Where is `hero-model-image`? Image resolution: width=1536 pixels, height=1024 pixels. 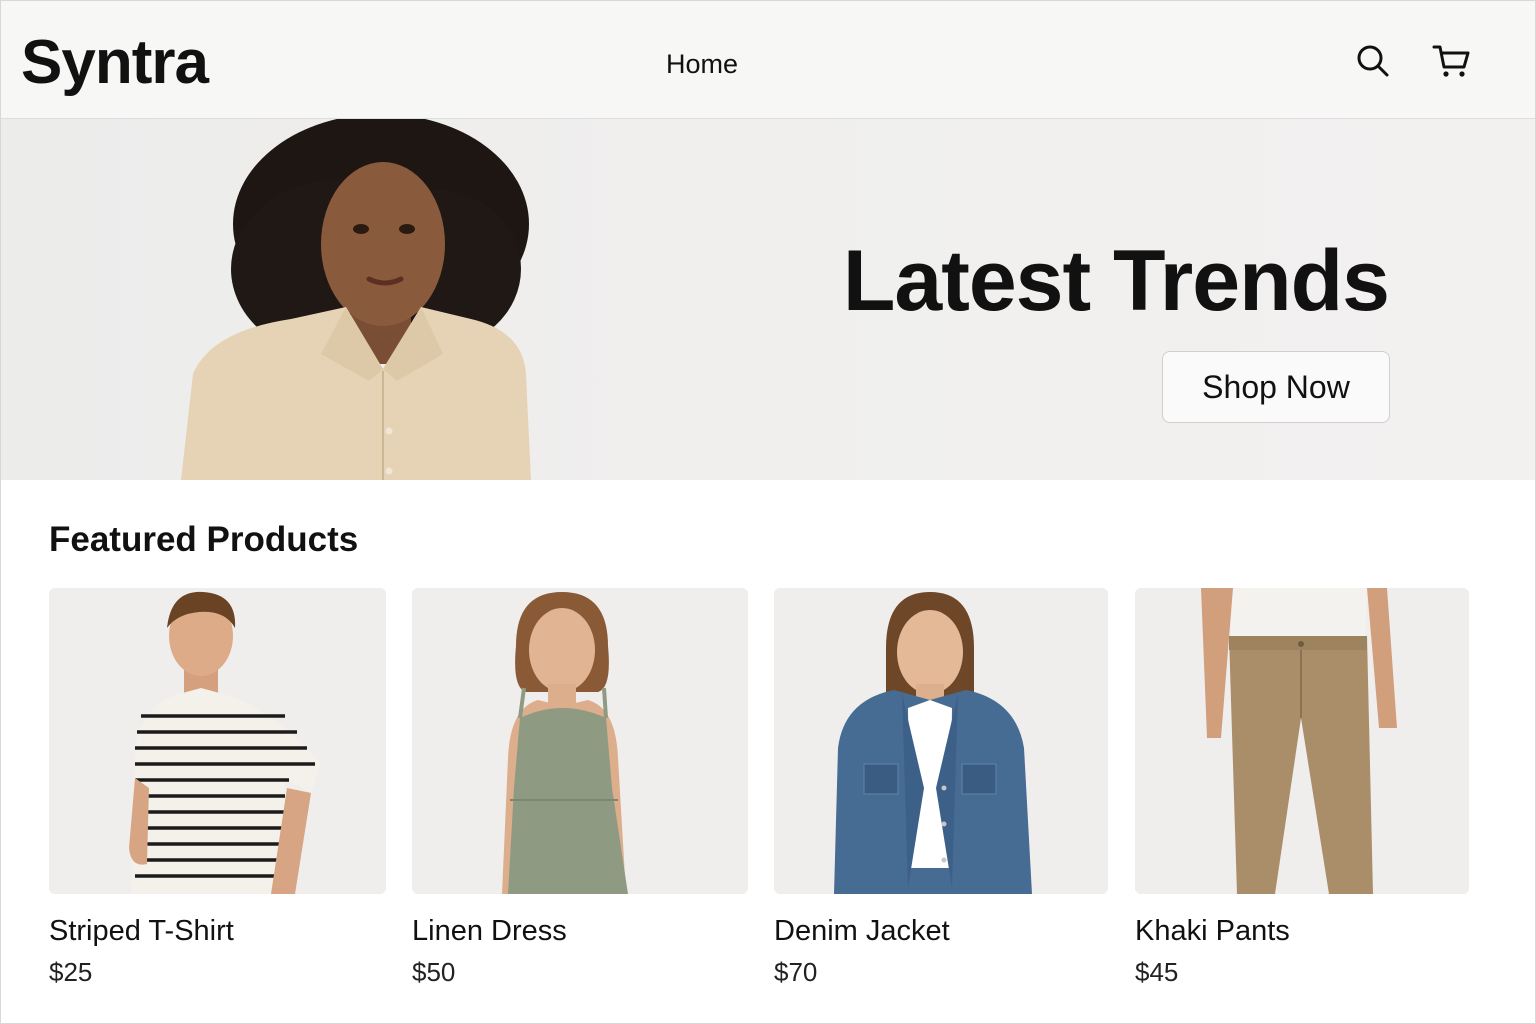 hero-model-image is located at coordinates (356, 299).